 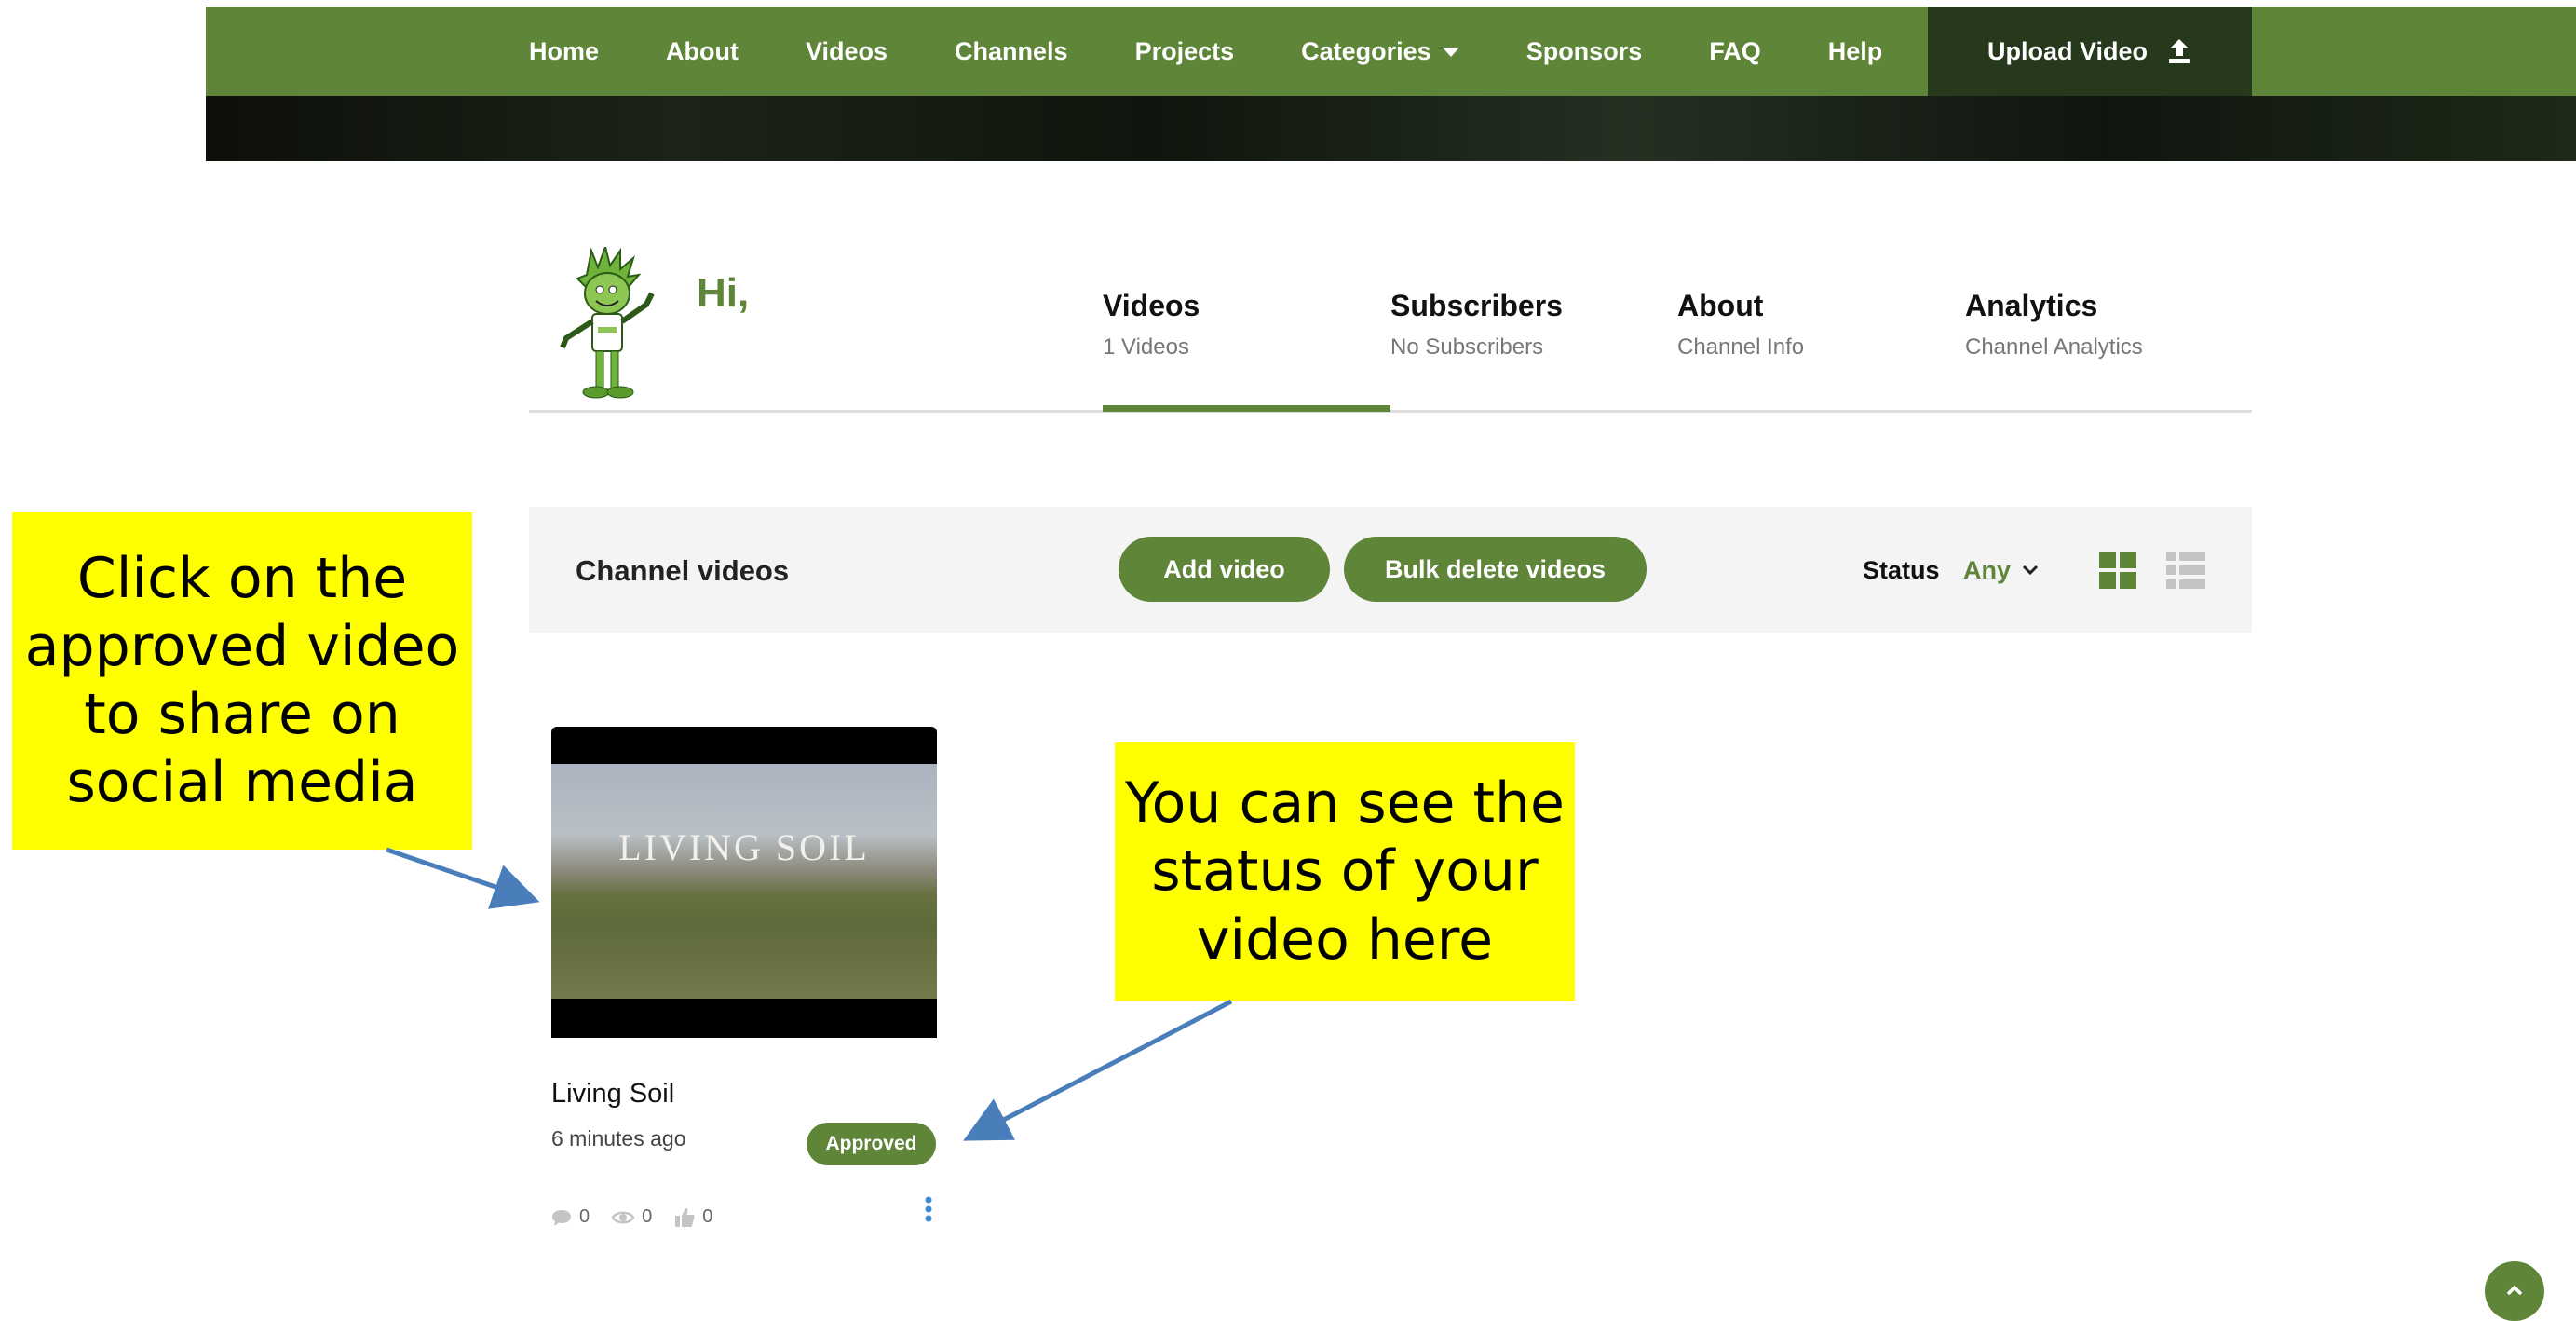 I want to click on nav-sponsors: Sponsors, so click(x=1584, y=51).